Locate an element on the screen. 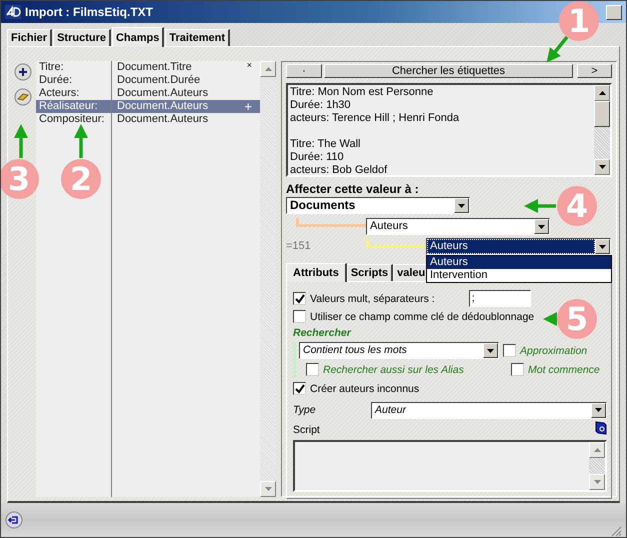 The height and width of the screenshot is (538, 627). record-count: =151 is located at coordinates (299, 246).